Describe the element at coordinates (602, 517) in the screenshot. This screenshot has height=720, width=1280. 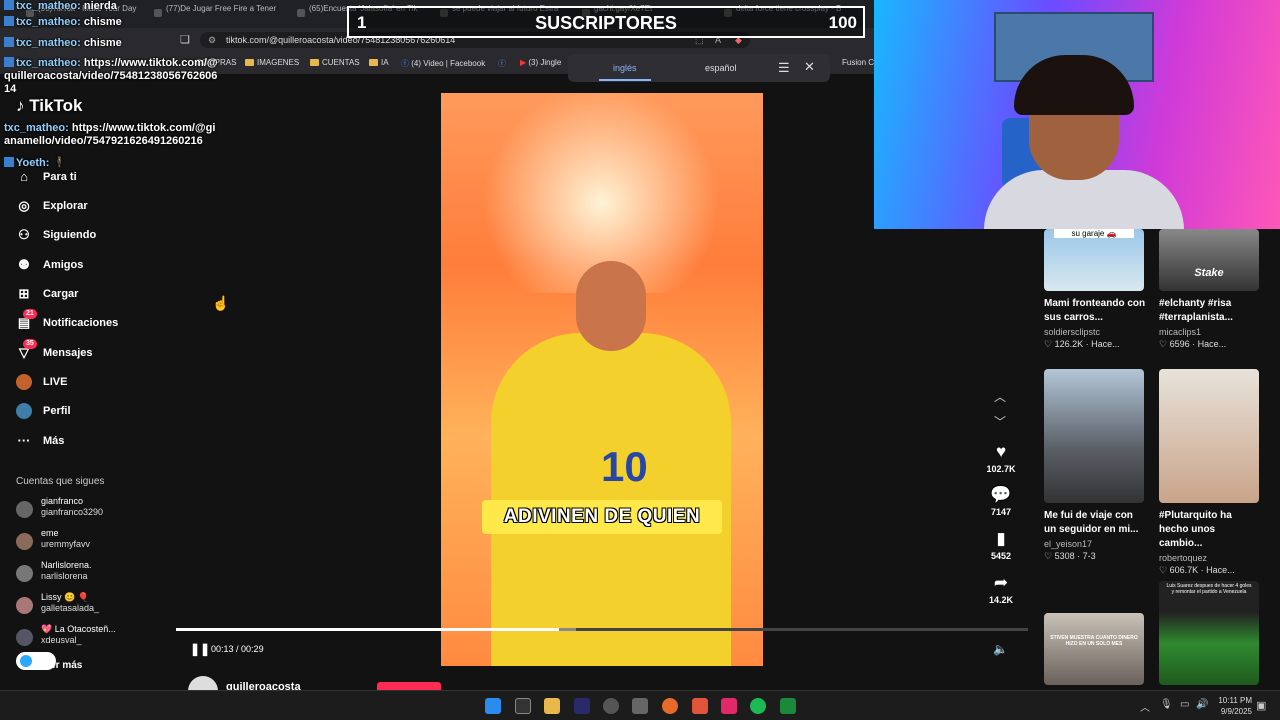
I see `video-caption: ADIVINEN DE QUIEN` at that location.